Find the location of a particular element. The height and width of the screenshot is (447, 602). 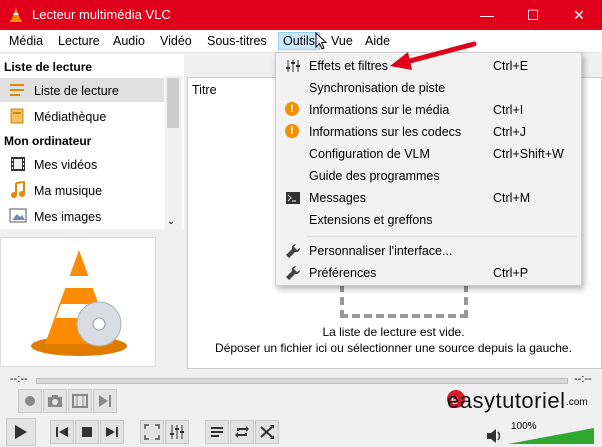

previous-icon is located at coordinates (62, 432).